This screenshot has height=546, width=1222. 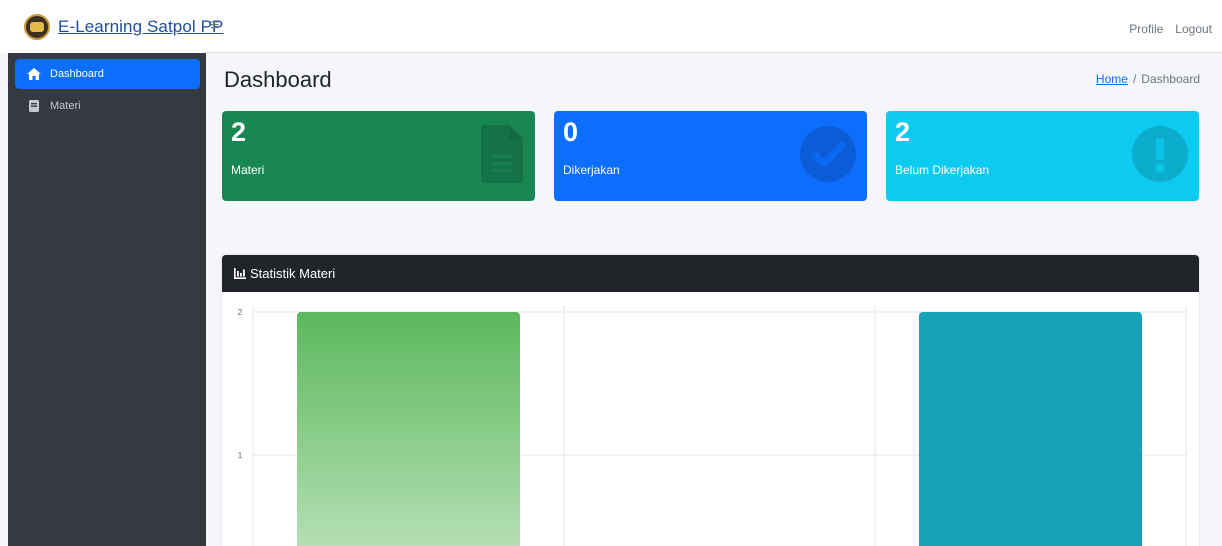 I want to click on stat-value: 0, so click(x=571, y=132).